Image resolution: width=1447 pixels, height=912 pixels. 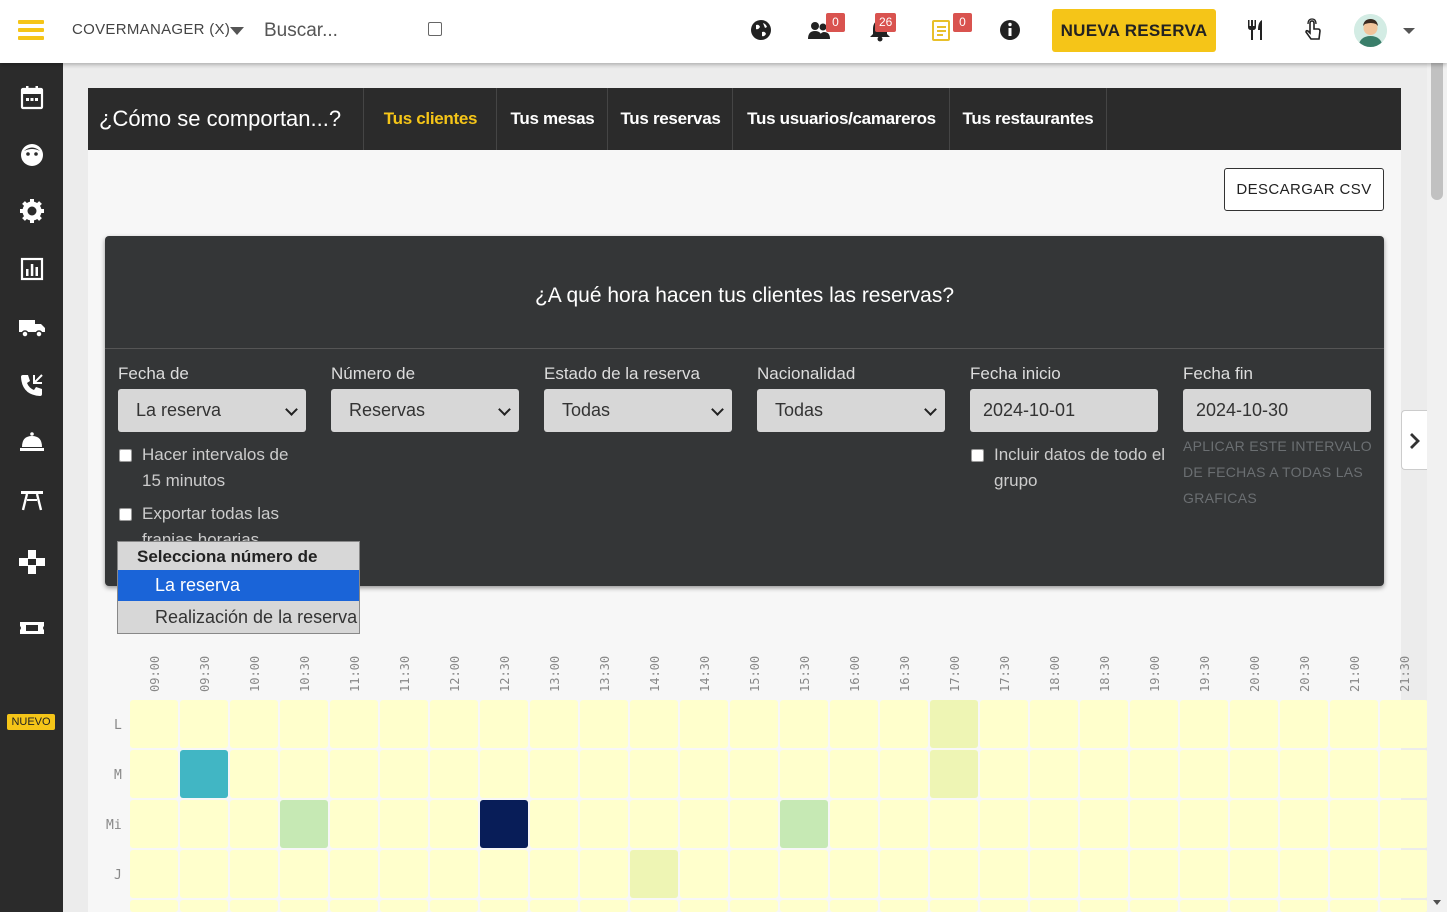 I want to click on option-realizacion: Realización de la reserva, so click(x=238, y=617).